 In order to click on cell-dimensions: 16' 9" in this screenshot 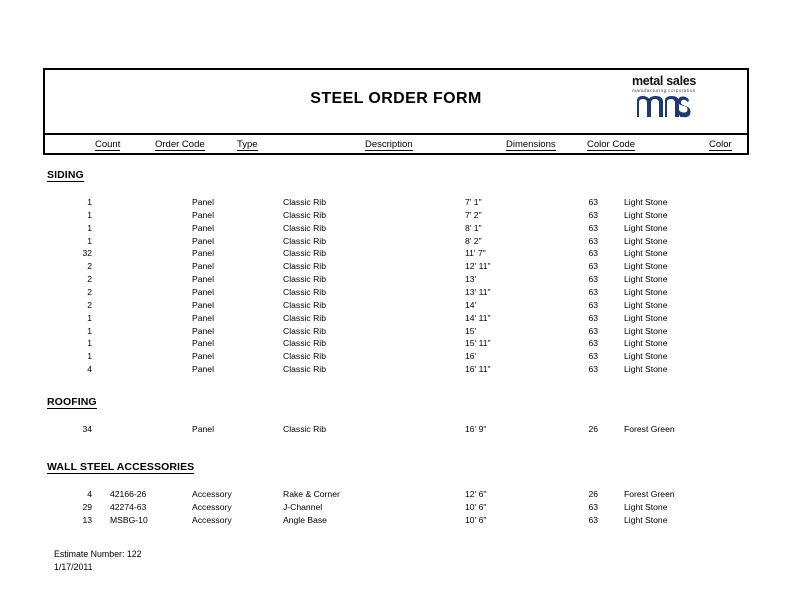, I will do `click(476, 429)`.